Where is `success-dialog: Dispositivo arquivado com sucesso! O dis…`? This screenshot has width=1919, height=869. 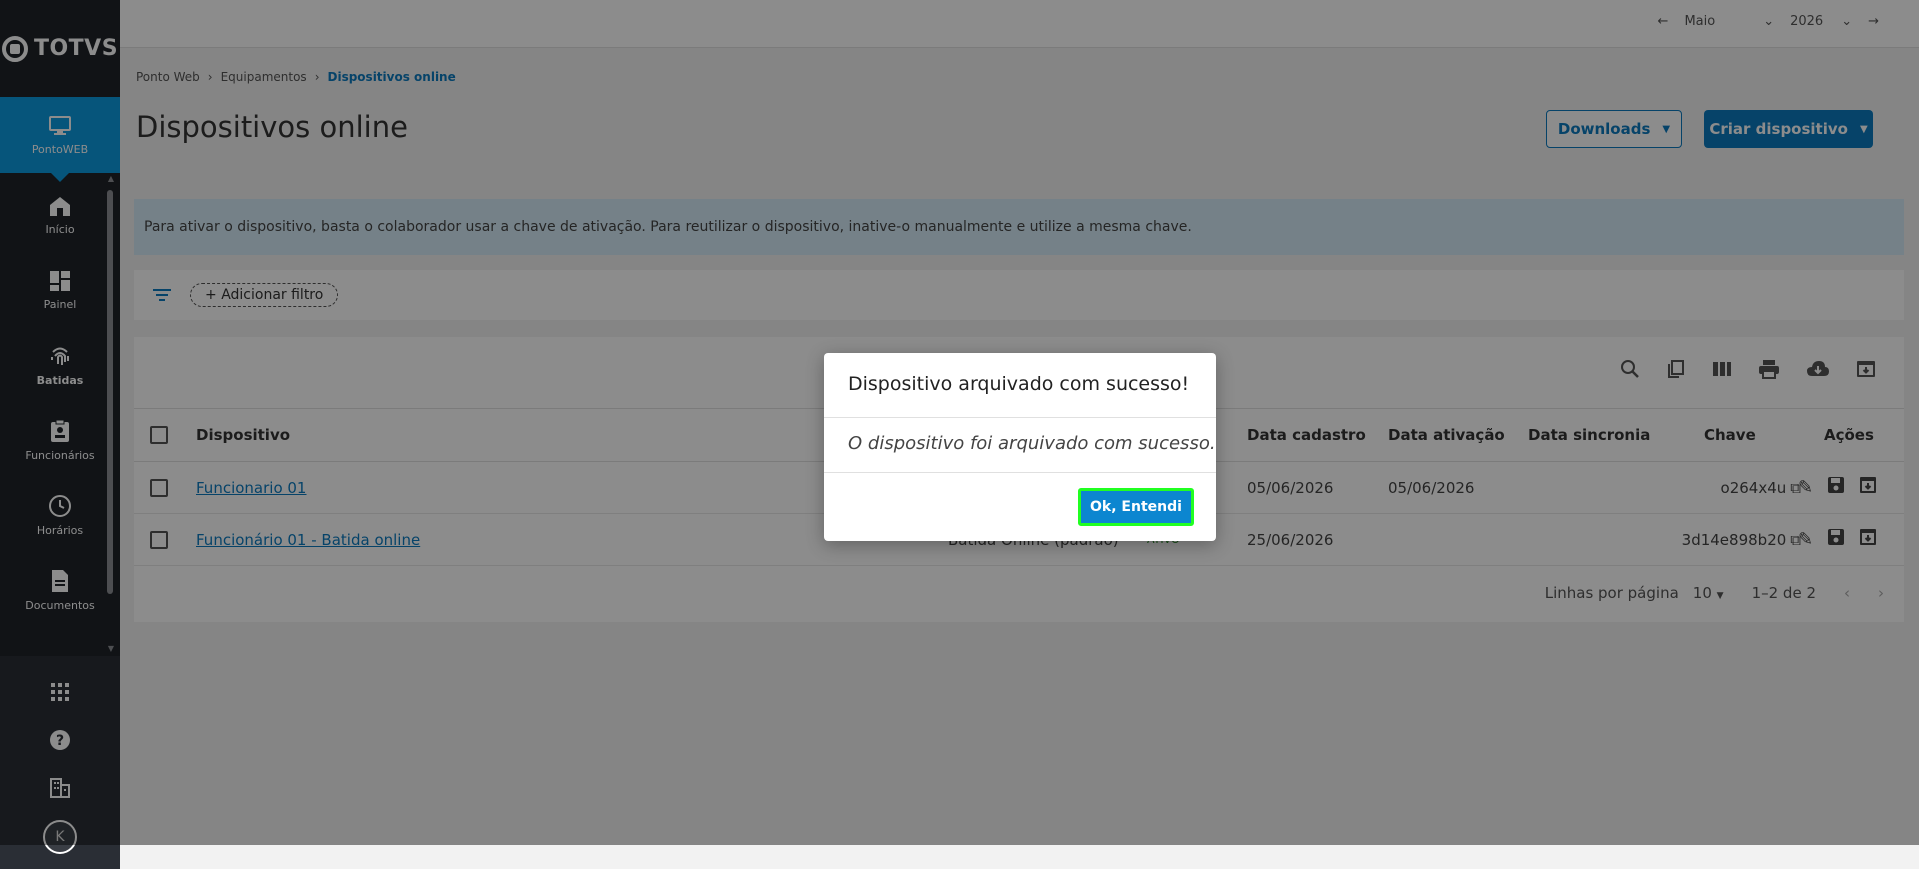 success-dialog: Dispositivo arquivado com sucesso! O dis… is located at coordinates (1020, 447).